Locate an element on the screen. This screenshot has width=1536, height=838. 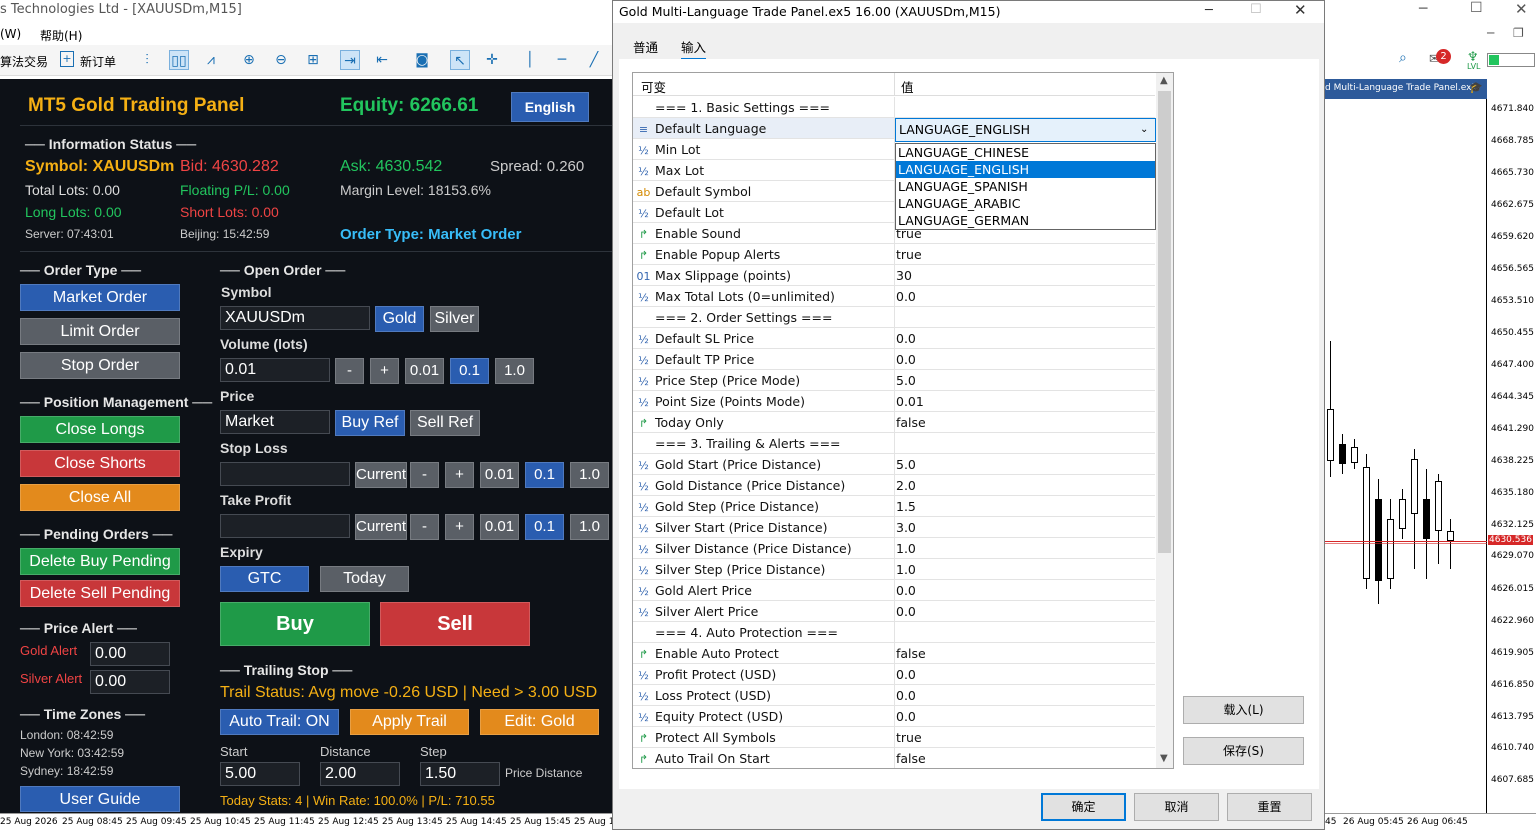
buy-button: Buy is located at coordinates (295, 624).